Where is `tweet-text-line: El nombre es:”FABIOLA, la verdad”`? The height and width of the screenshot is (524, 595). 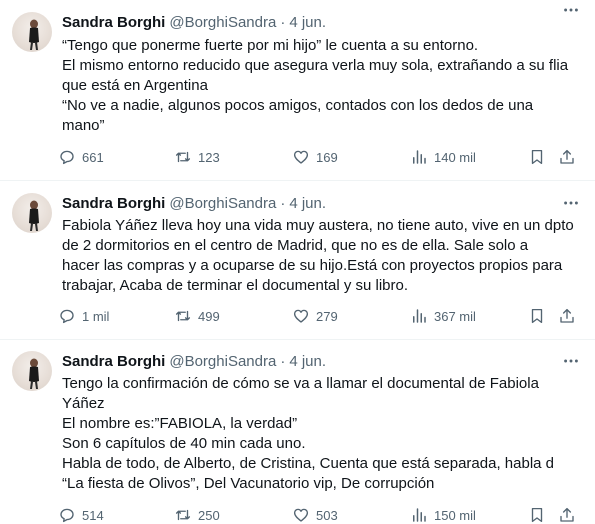
tweet-text-line: El nombre es:”FABIOLA, la verdad” is located at coordinates (180, 423).